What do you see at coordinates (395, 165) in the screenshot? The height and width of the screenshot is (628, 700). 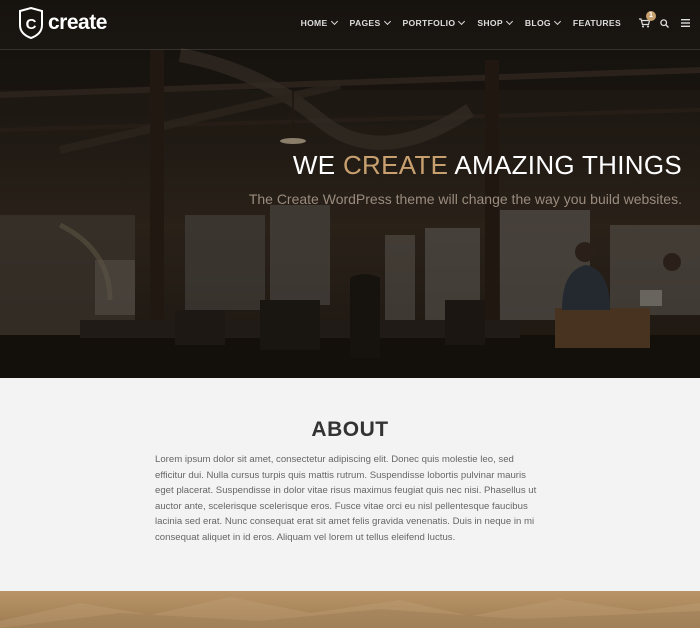 I see `hero-title-accent: CREATE` at bounding box center [395, 165].